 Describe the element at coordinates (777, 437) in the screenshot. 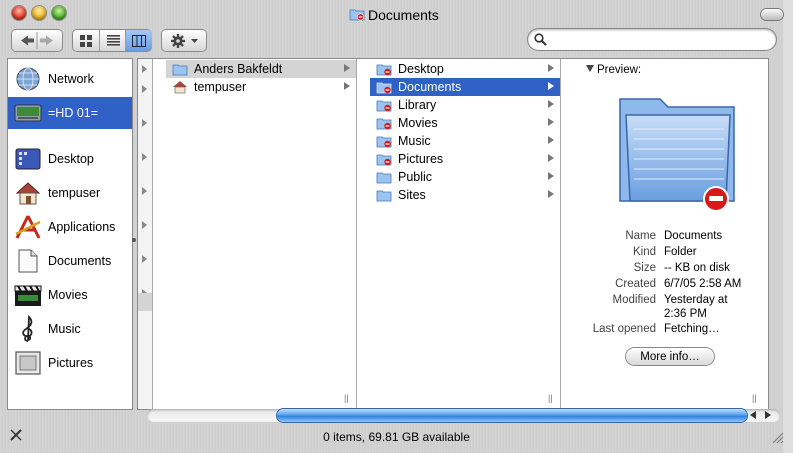

I see `resize-grip-icon` at that location.